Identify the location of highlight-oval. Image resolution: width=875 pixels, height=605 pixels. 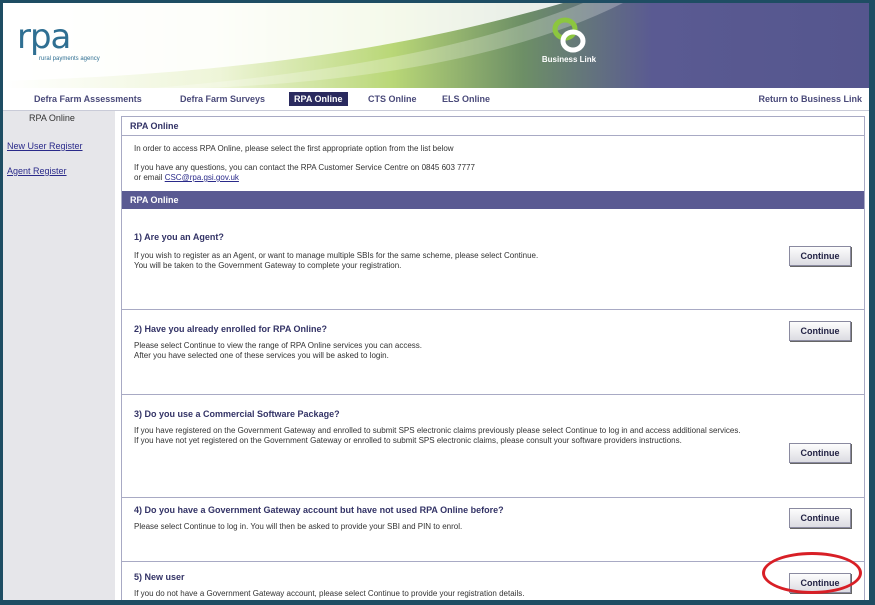
(812, 573).